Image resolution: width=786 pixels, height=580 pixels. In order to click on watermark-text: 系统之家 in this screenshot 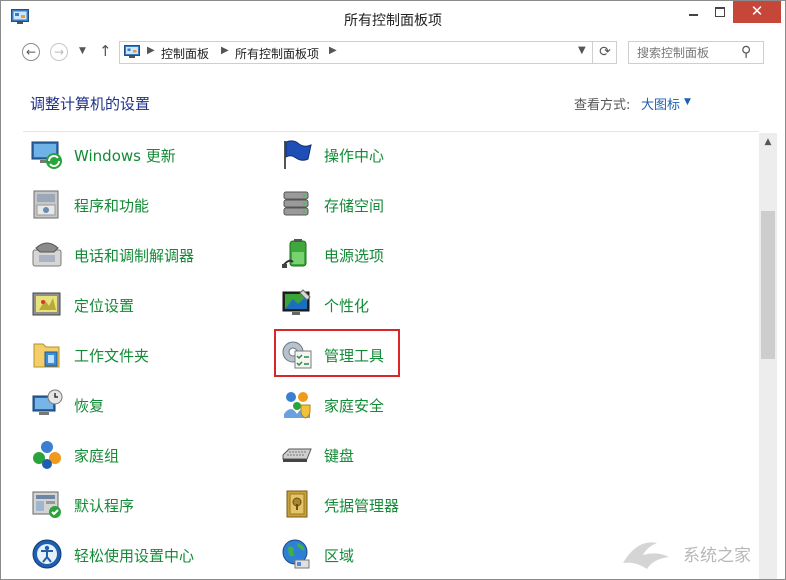, I will do `click(717, 556)`.